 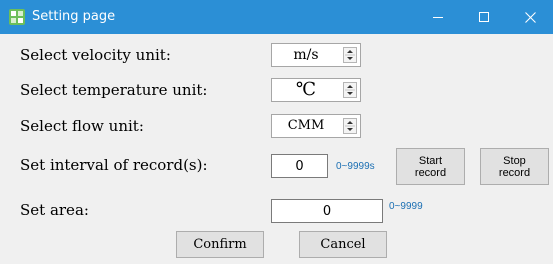 I want to click on area-range: 0~9999, so click(x=406, y=206).